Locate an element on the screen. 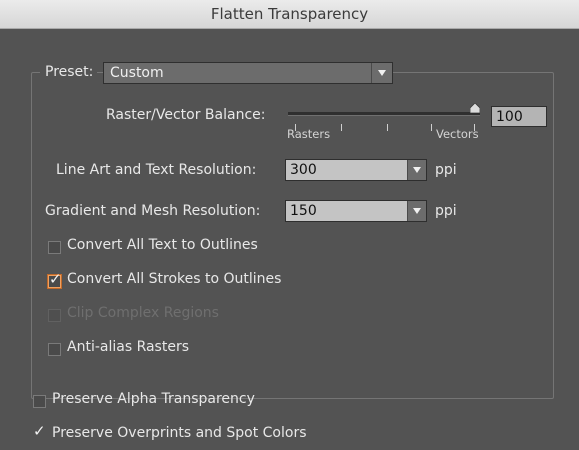 The image size is (579, 450). gradient-dropdown-arrow is located at coordinates (416, 211).